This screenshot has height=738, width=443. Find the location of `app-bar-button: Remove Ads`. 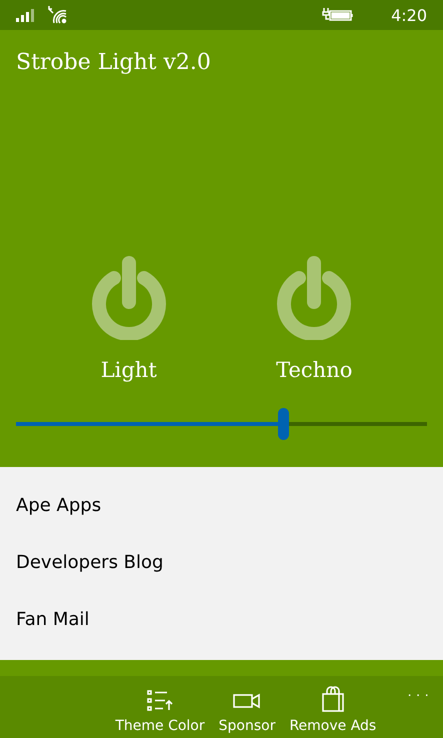

app-bar-button: Remove Ads is located at coordinates (333, 707).